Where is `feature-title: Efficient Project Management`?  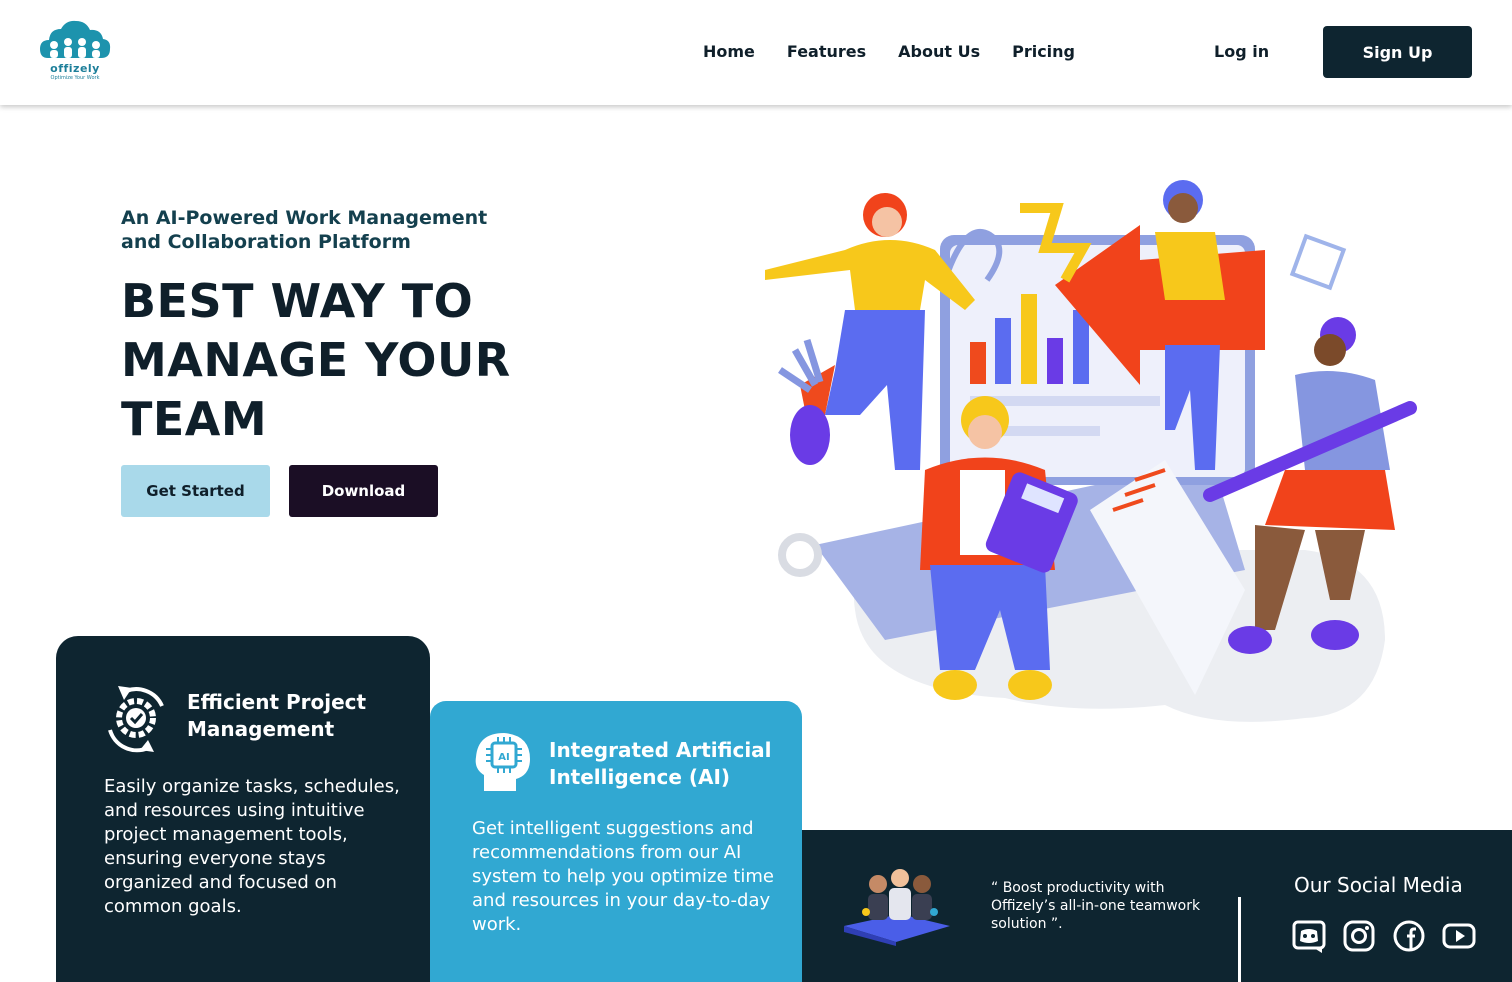
feature-title: Efficient Project Management is located at coordinates (277, 715).